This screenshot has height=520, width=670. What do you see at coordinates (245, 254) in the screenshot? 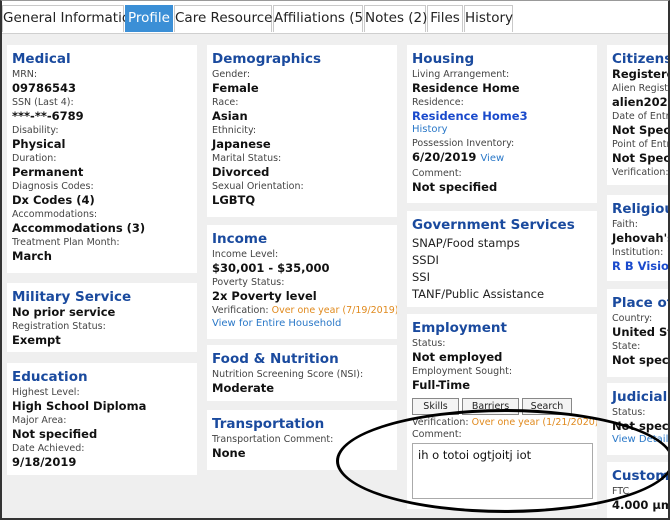
I see `income-level-label: Income Level:` at bounding box center [245, 254].